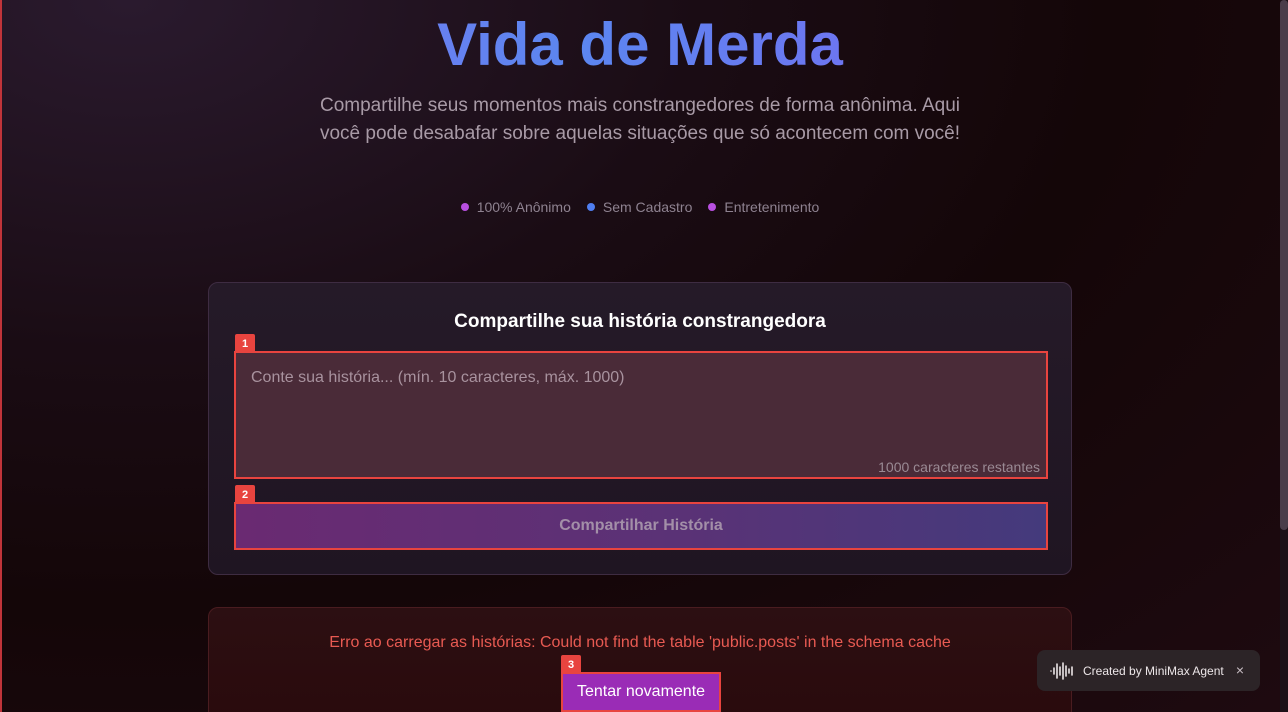 This screenshot has height=712, width=1288. I want to click on retry-button: Tentar novamente, so click(641, 692).